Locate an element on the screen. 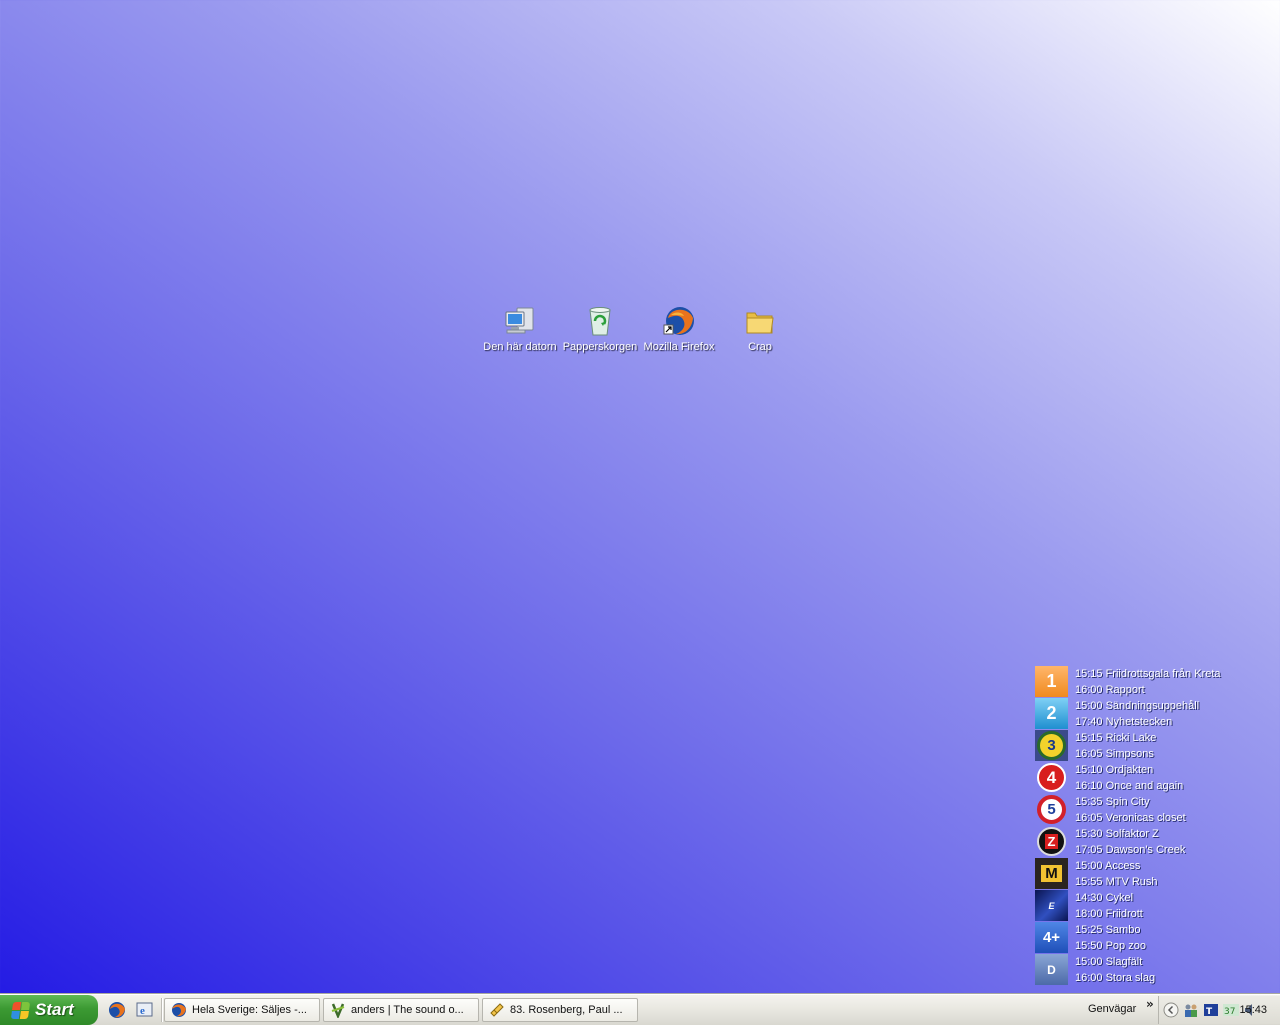  system-tray: T 37 15:43 is located at coordinates (1219, 1010).